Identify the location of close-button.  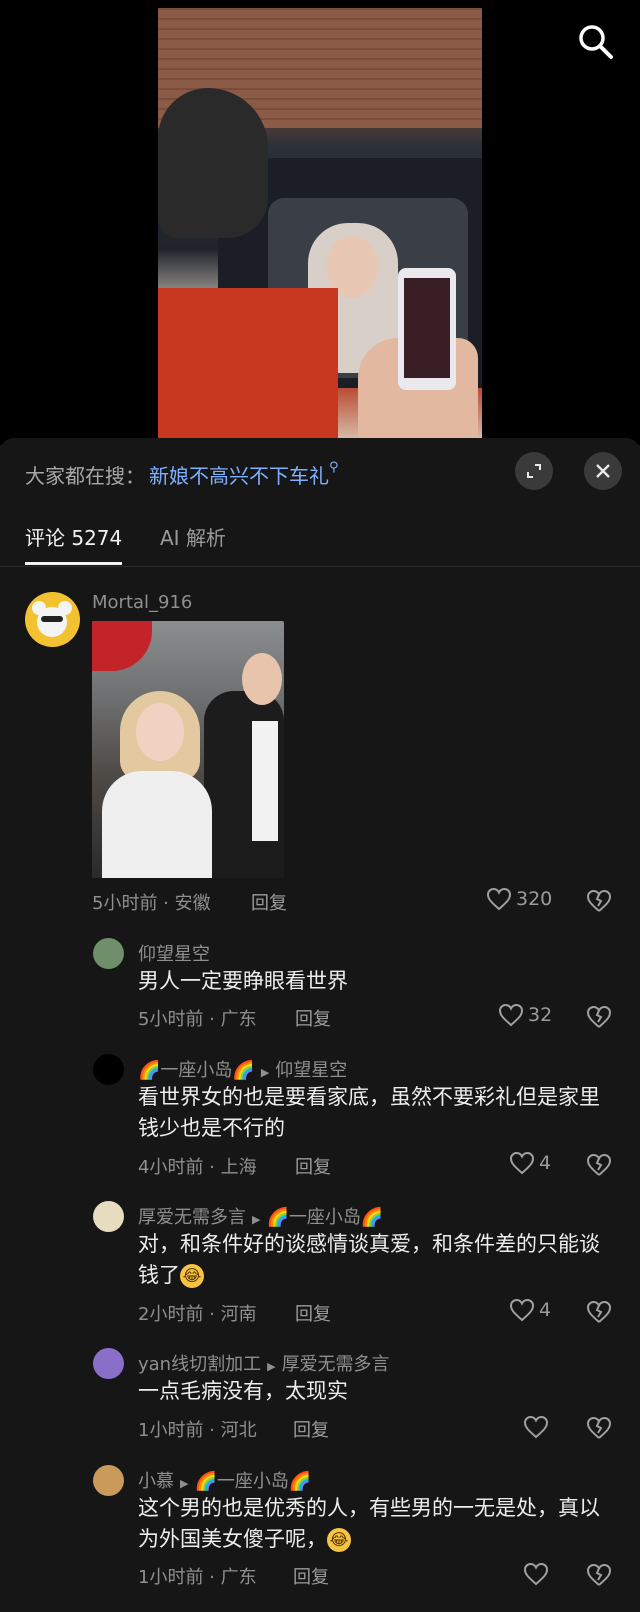
(603, 471).